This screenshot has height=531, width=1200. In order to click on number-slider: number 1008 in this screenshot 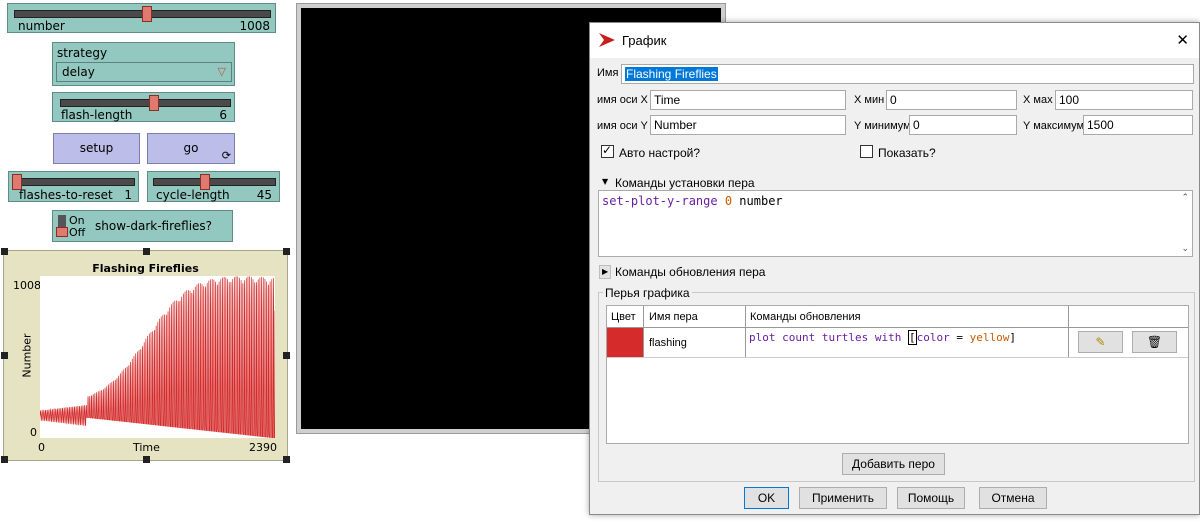, I will do `click(141, 18)`.